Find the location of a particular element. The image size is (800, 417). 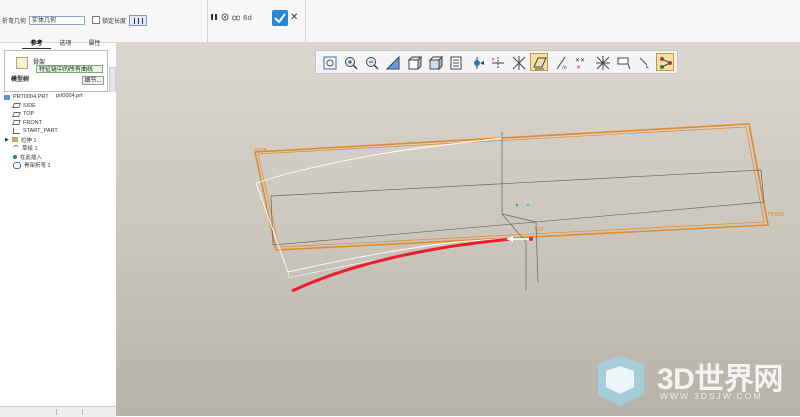

spin-center-icon: ✕✕ ✕ is located at coordinates (581, 62).